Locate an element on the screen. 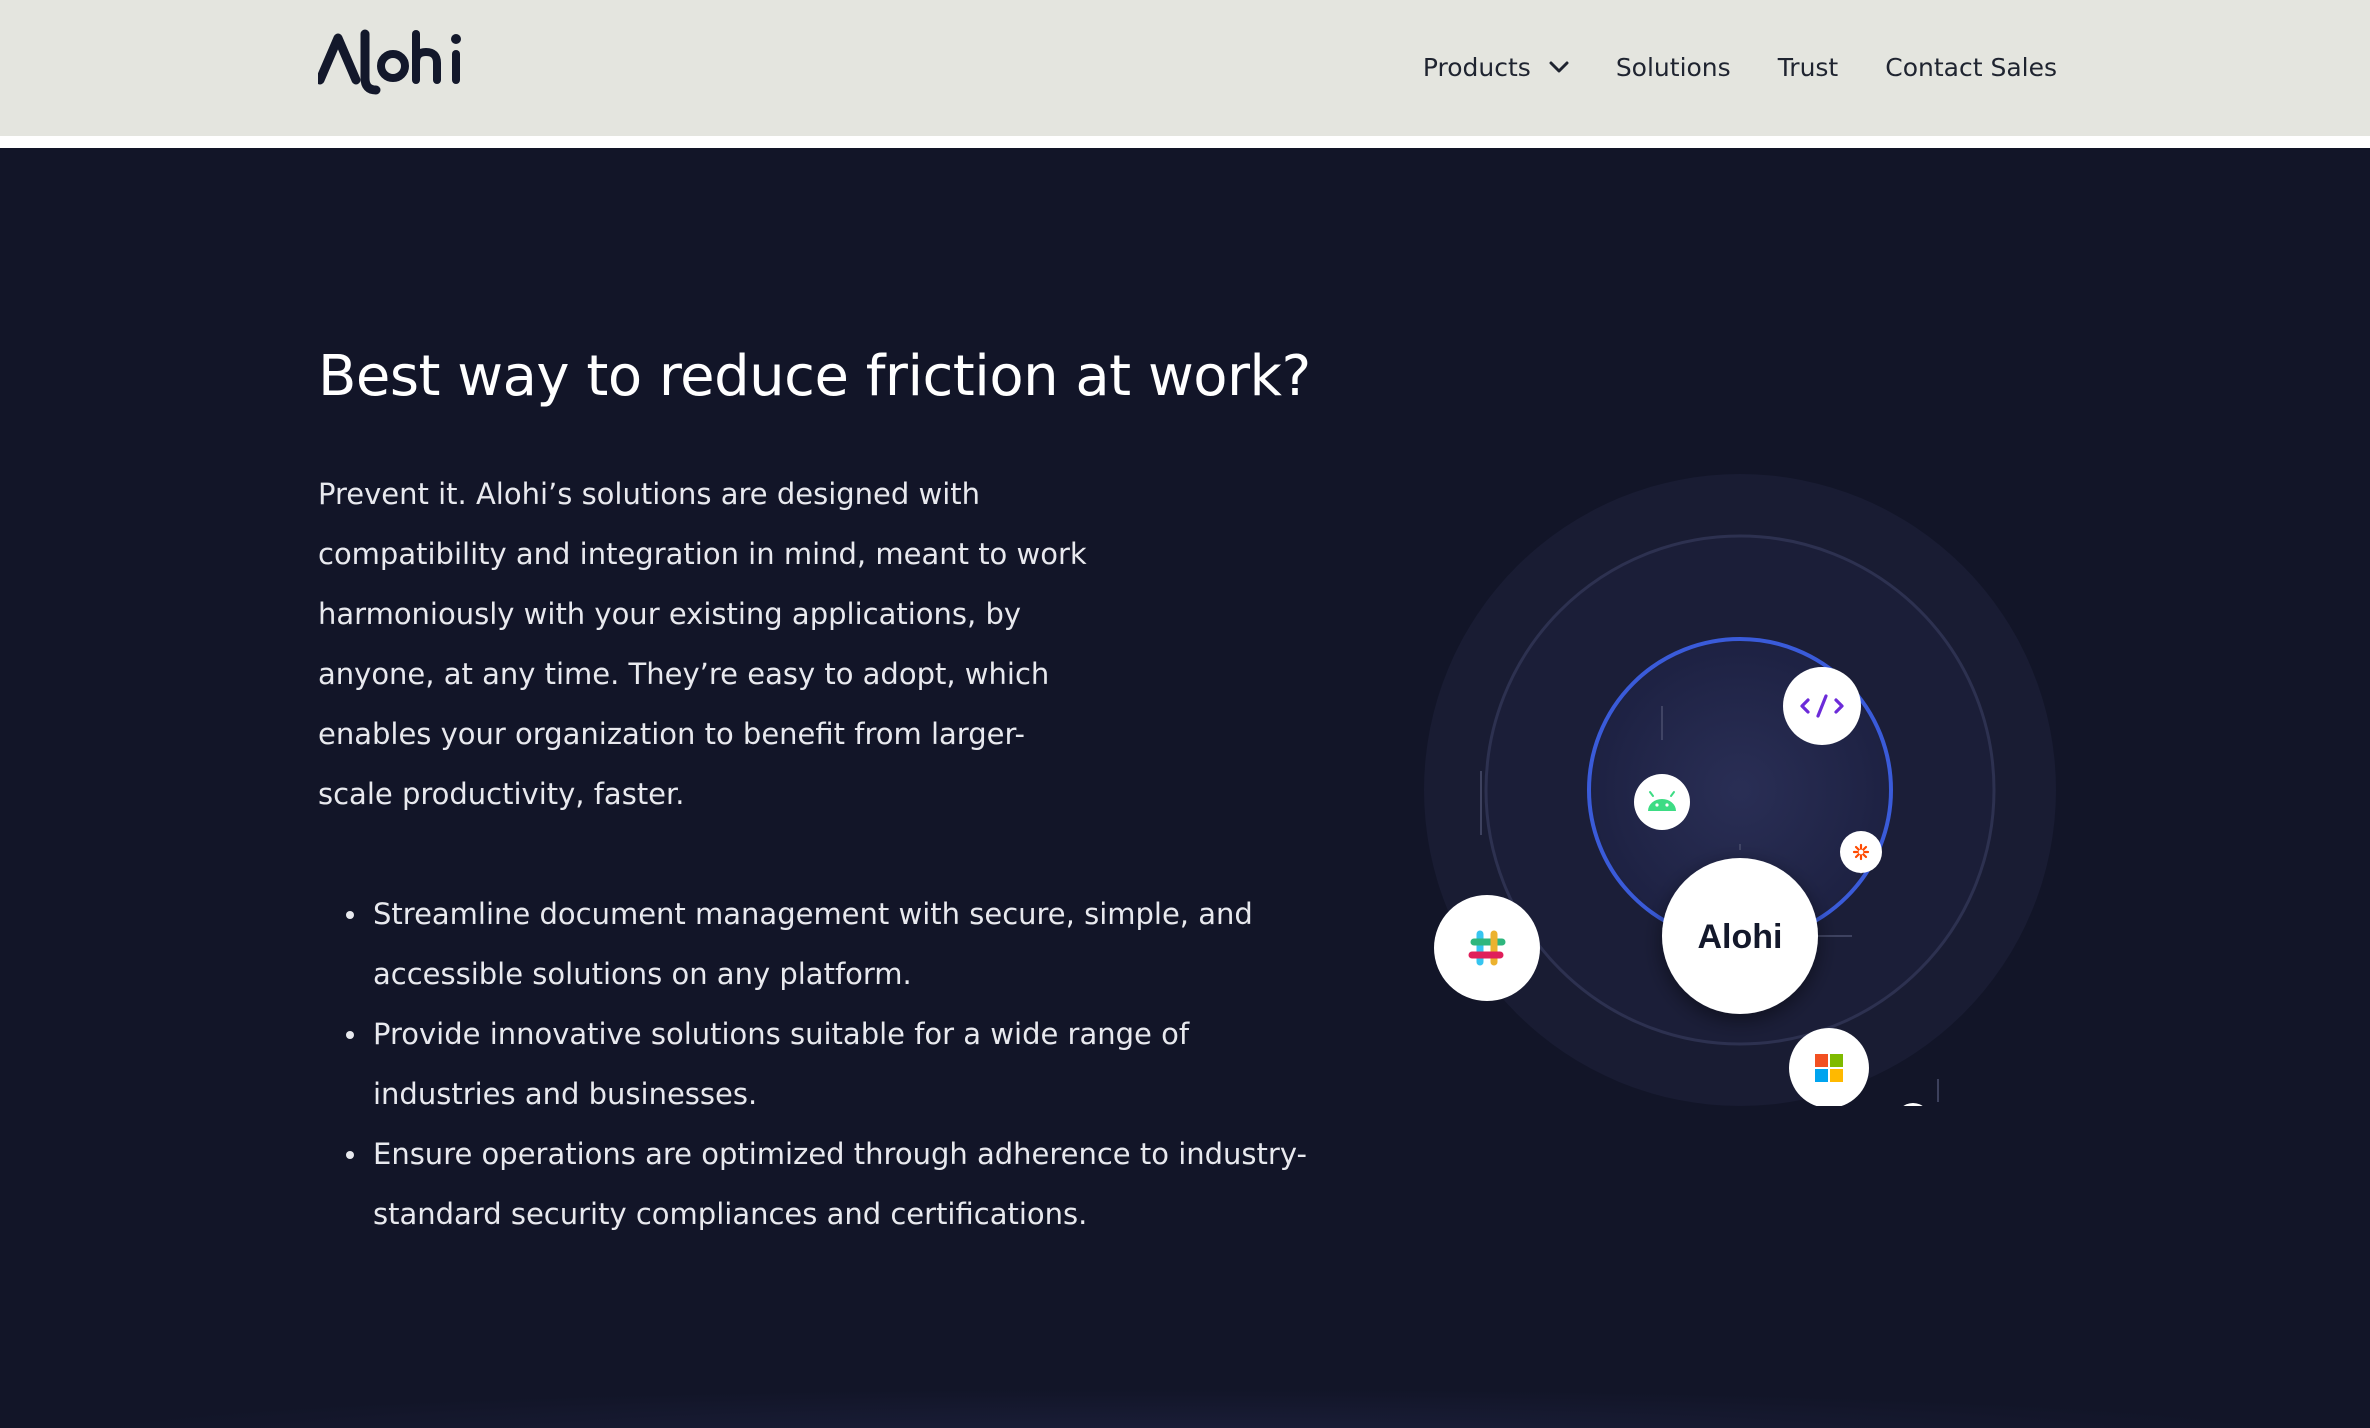 The height and width of the screenshot is (1428, 2370). zapier-icon is located at coordinates (1861, 852).